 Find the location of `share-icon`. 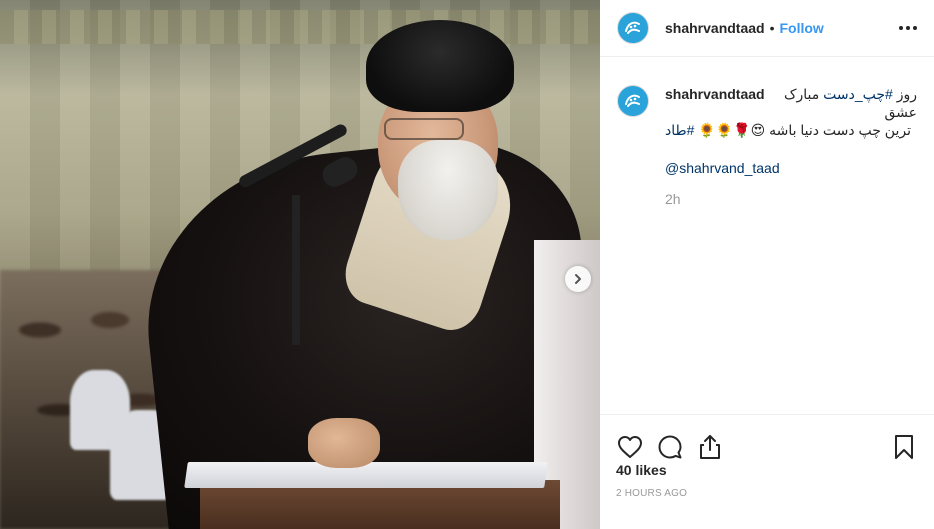

share-icon is located at coordinates (710, 446).